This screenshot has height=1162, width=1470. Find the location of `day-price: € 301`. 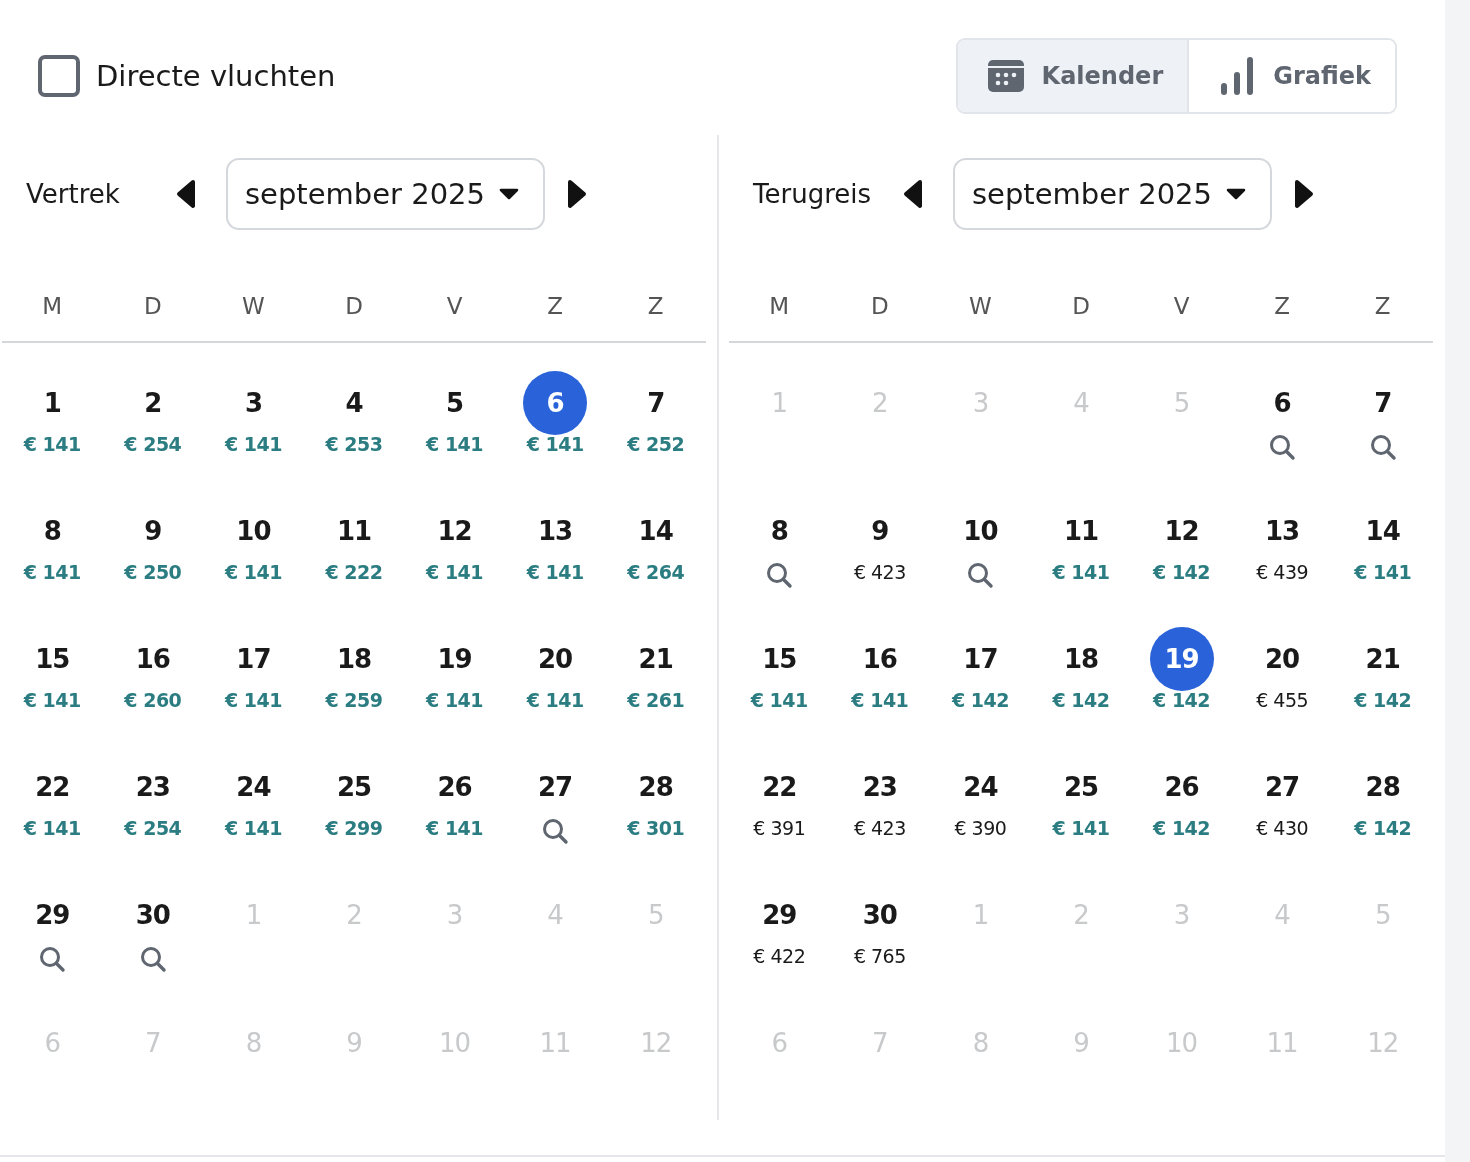

day-price: € 301 is located at coordinates (656, 828).